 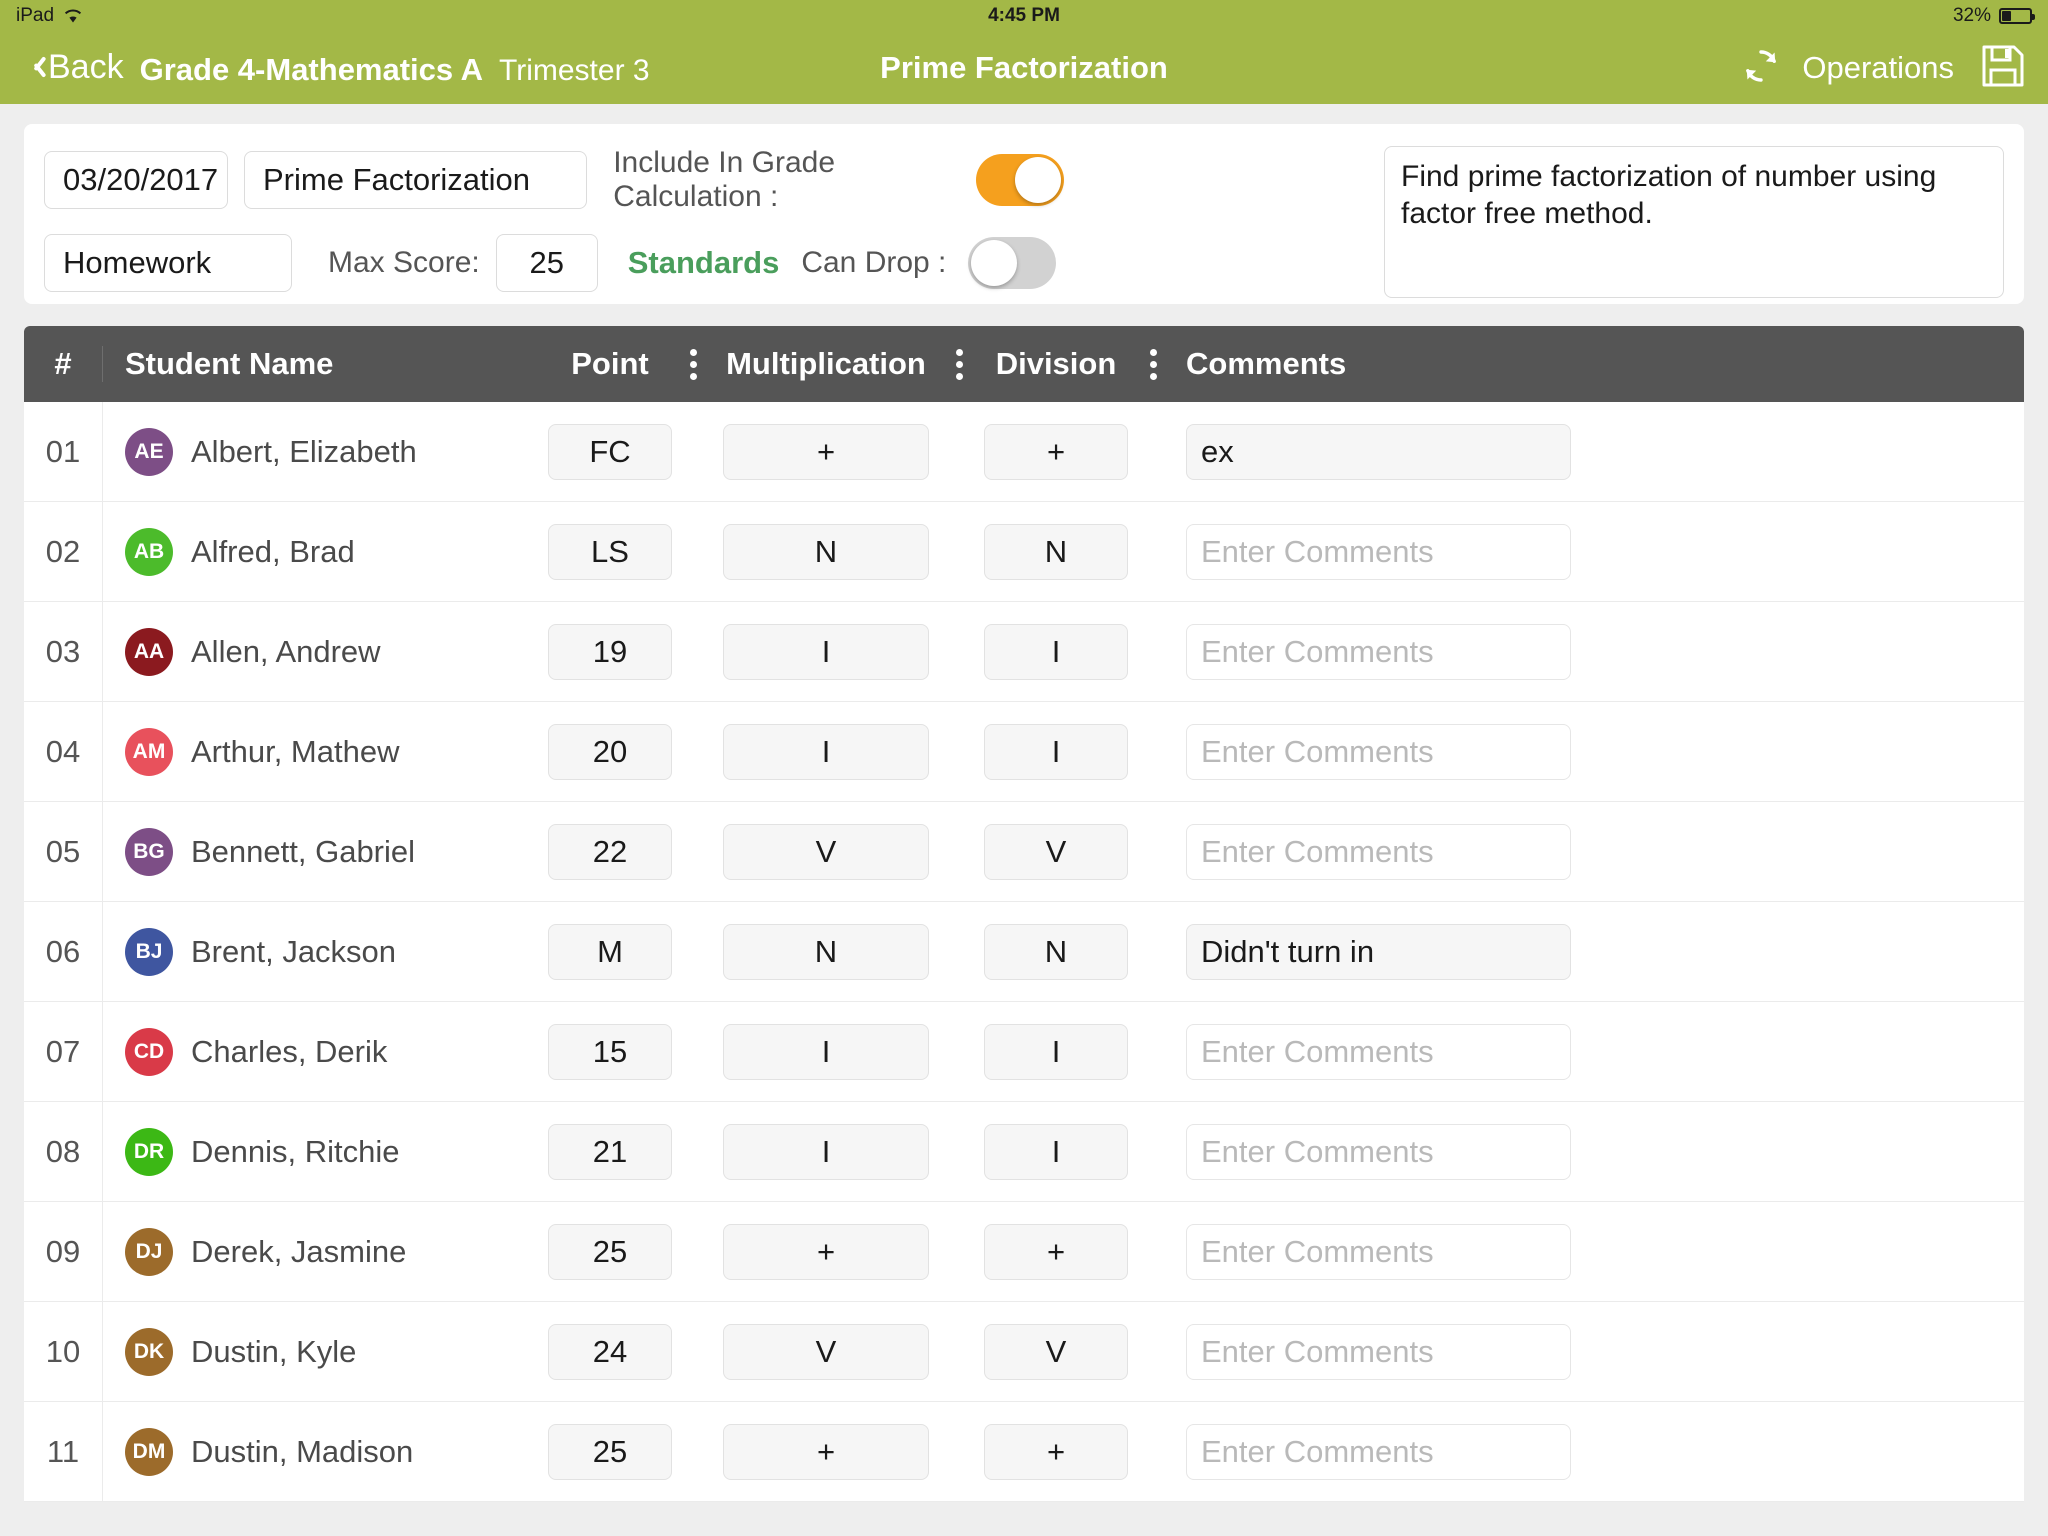 I want to click on student-name-cell: DK Dustin, Kyle, so click(x=323, y=1351).